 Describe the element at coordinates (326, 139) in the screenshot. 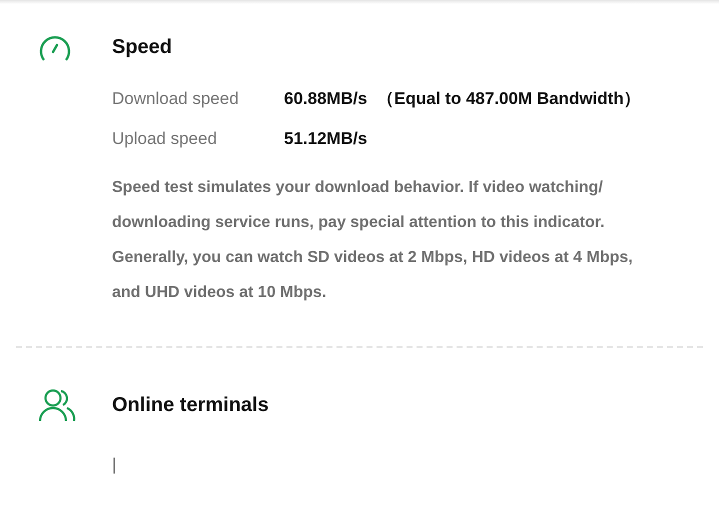

I see `stat-value: 51.12MB/s` at that location.